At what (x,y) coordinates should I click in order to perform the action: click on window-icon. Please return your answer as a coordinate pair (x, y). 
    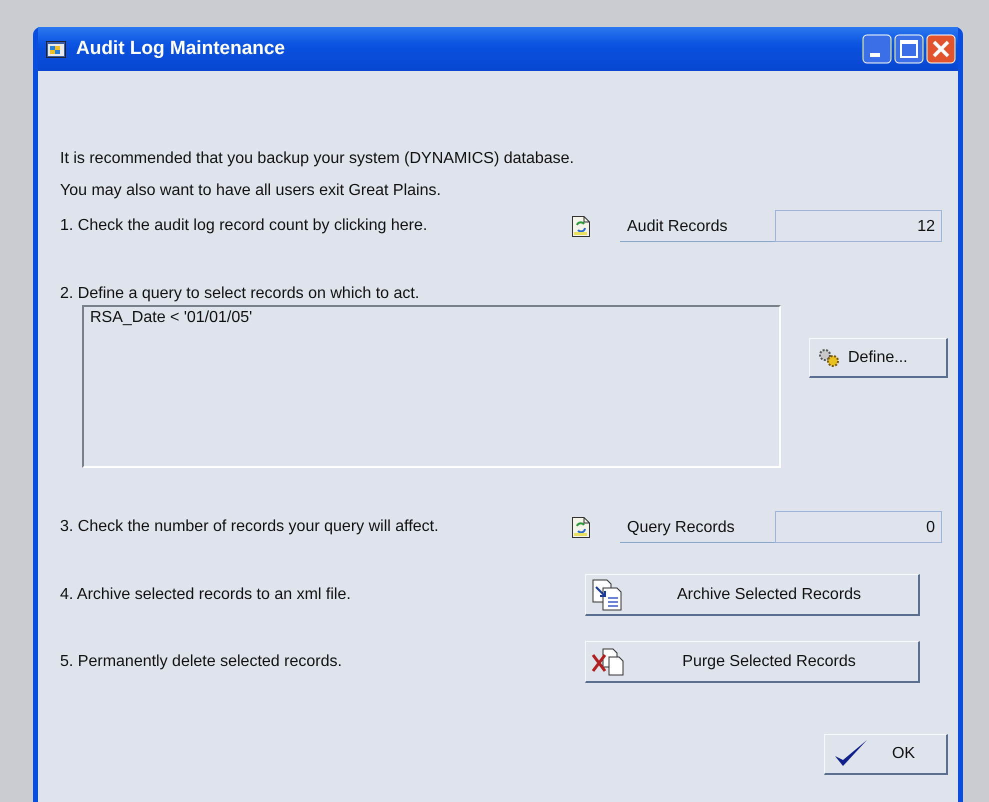
    Looking at the image, I should click on (56, 49).